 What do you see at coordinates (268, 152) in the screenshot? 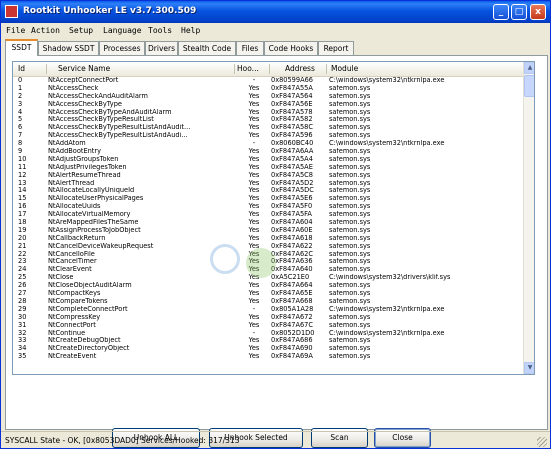
I see `table-row: 9 NtAddBootEntry Yes 0xF847A6AA safemon.sys` at bounding box center [268, 152].